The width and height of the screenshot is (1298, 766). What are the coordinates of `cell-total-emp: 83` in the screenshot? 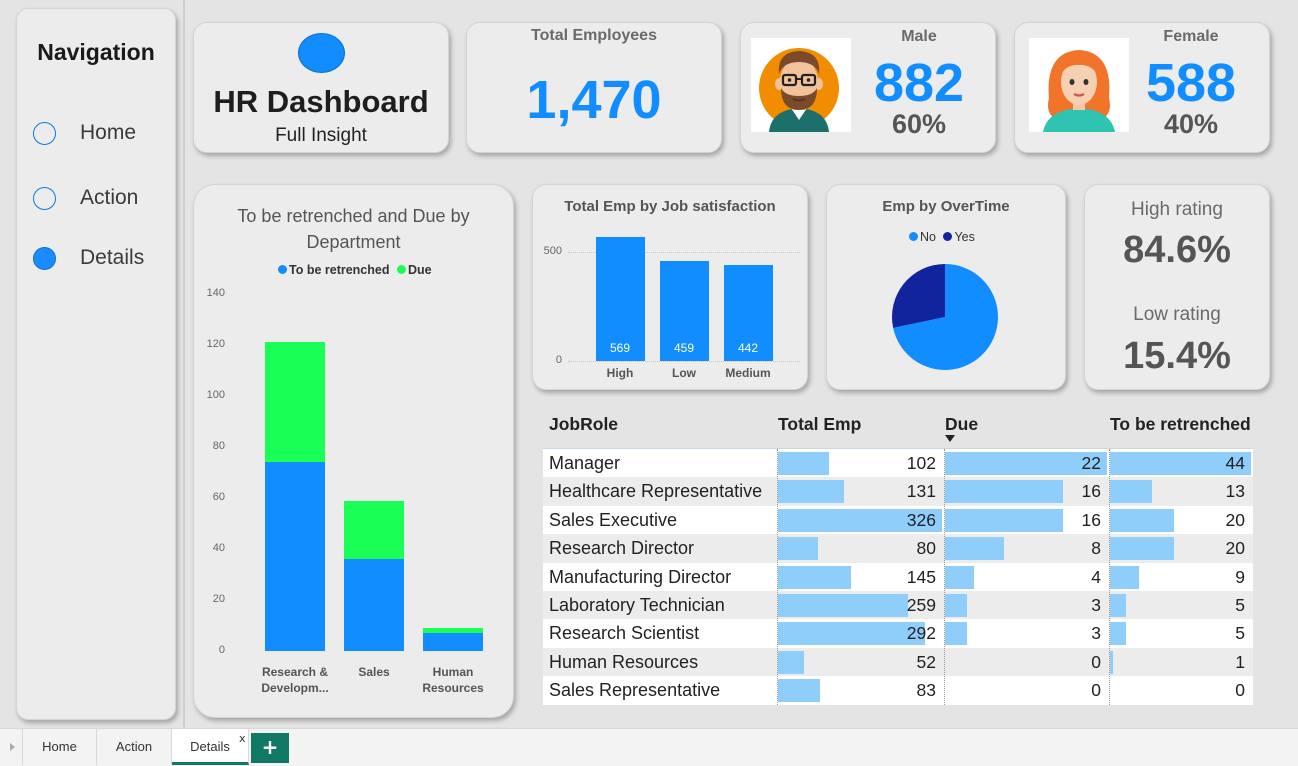 It's located at (861, 690).